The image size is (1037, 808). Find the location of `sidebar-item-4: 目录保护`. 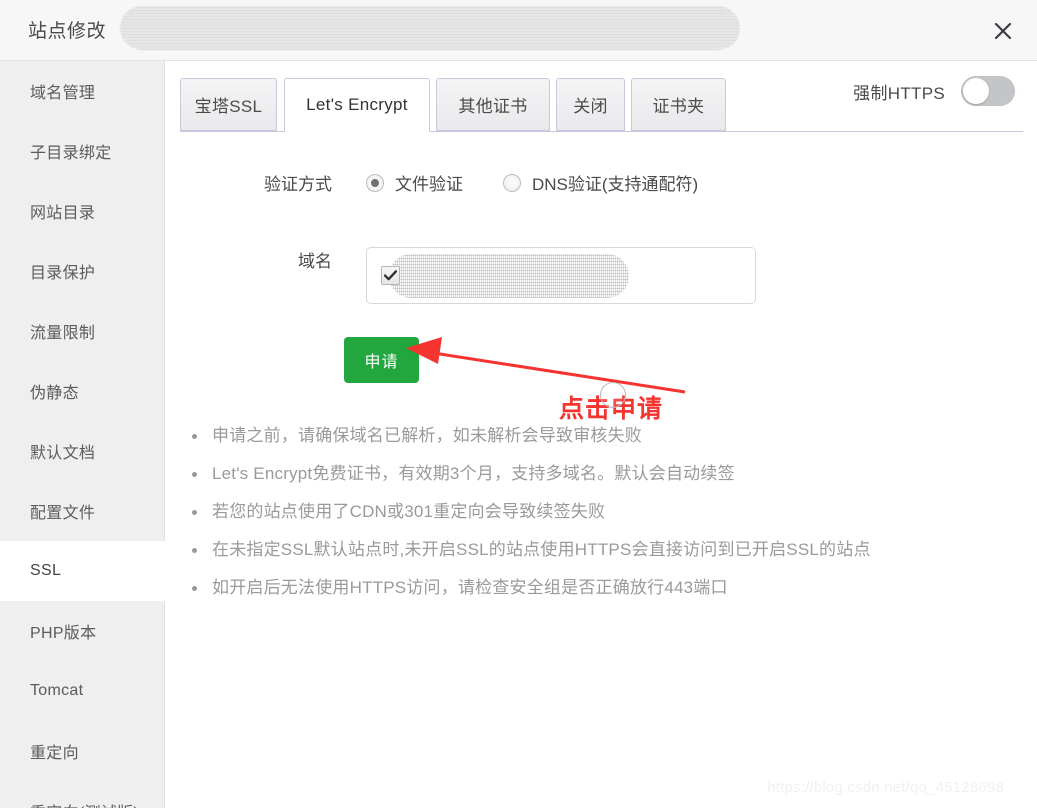

sidebar-item-4: 目录保护 is located at coordinates (82, 271).